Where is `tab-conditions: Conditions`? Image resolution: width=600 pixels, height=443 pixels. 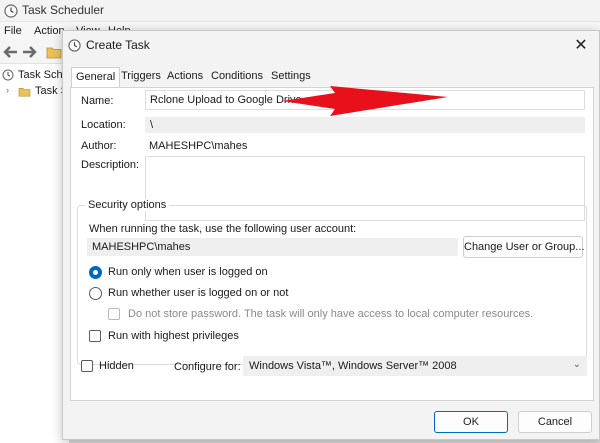
tab-conditions: Conditions is located at coordinates (237, 77).